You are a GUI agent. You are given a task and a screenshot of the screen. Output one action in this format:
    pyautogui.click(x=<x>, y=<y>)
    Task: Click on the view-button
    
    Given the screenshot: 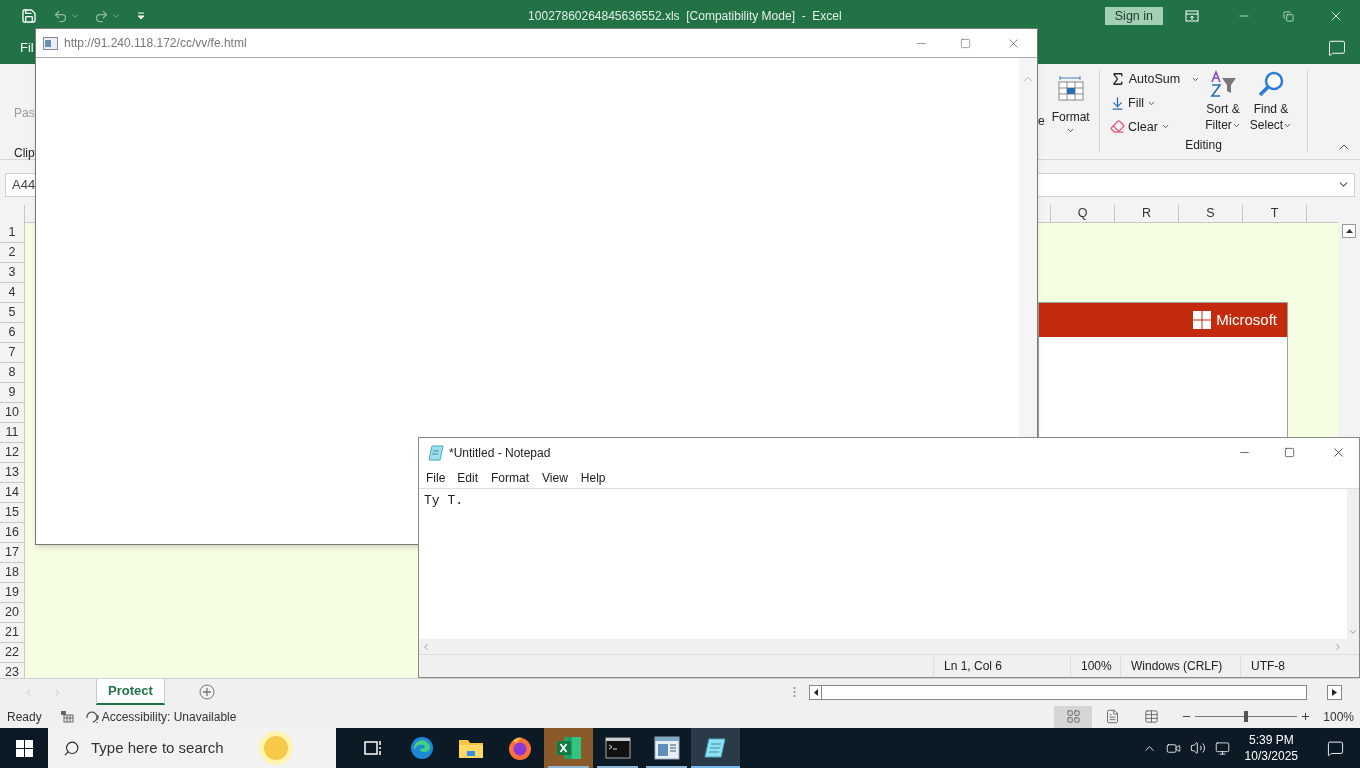 What is the action you would take?
    pyautogui.click(x=1073, y=716)
    